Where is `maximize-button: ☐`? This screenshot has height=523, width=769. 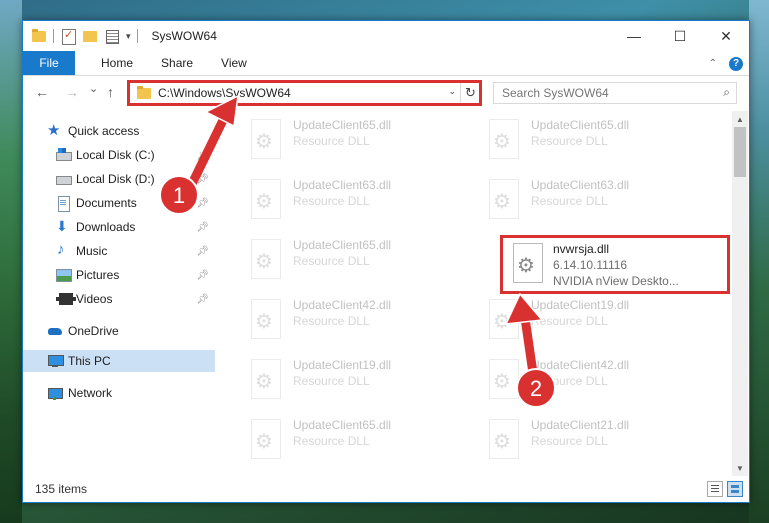
maximize-button: ☐ is located at coordinates (680, 36).